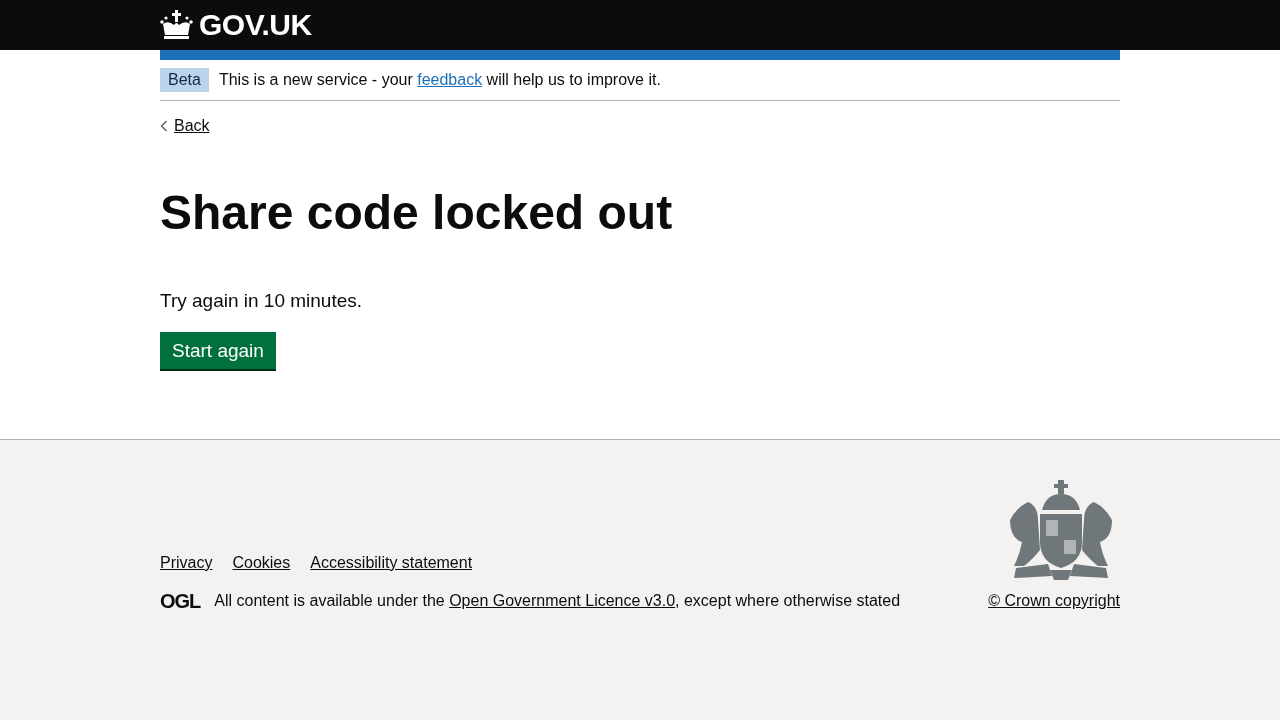 Image resolution: width=1280 pixels, height=720 pixels. I want to click on start-again-button: Start again, so click(218, 350).